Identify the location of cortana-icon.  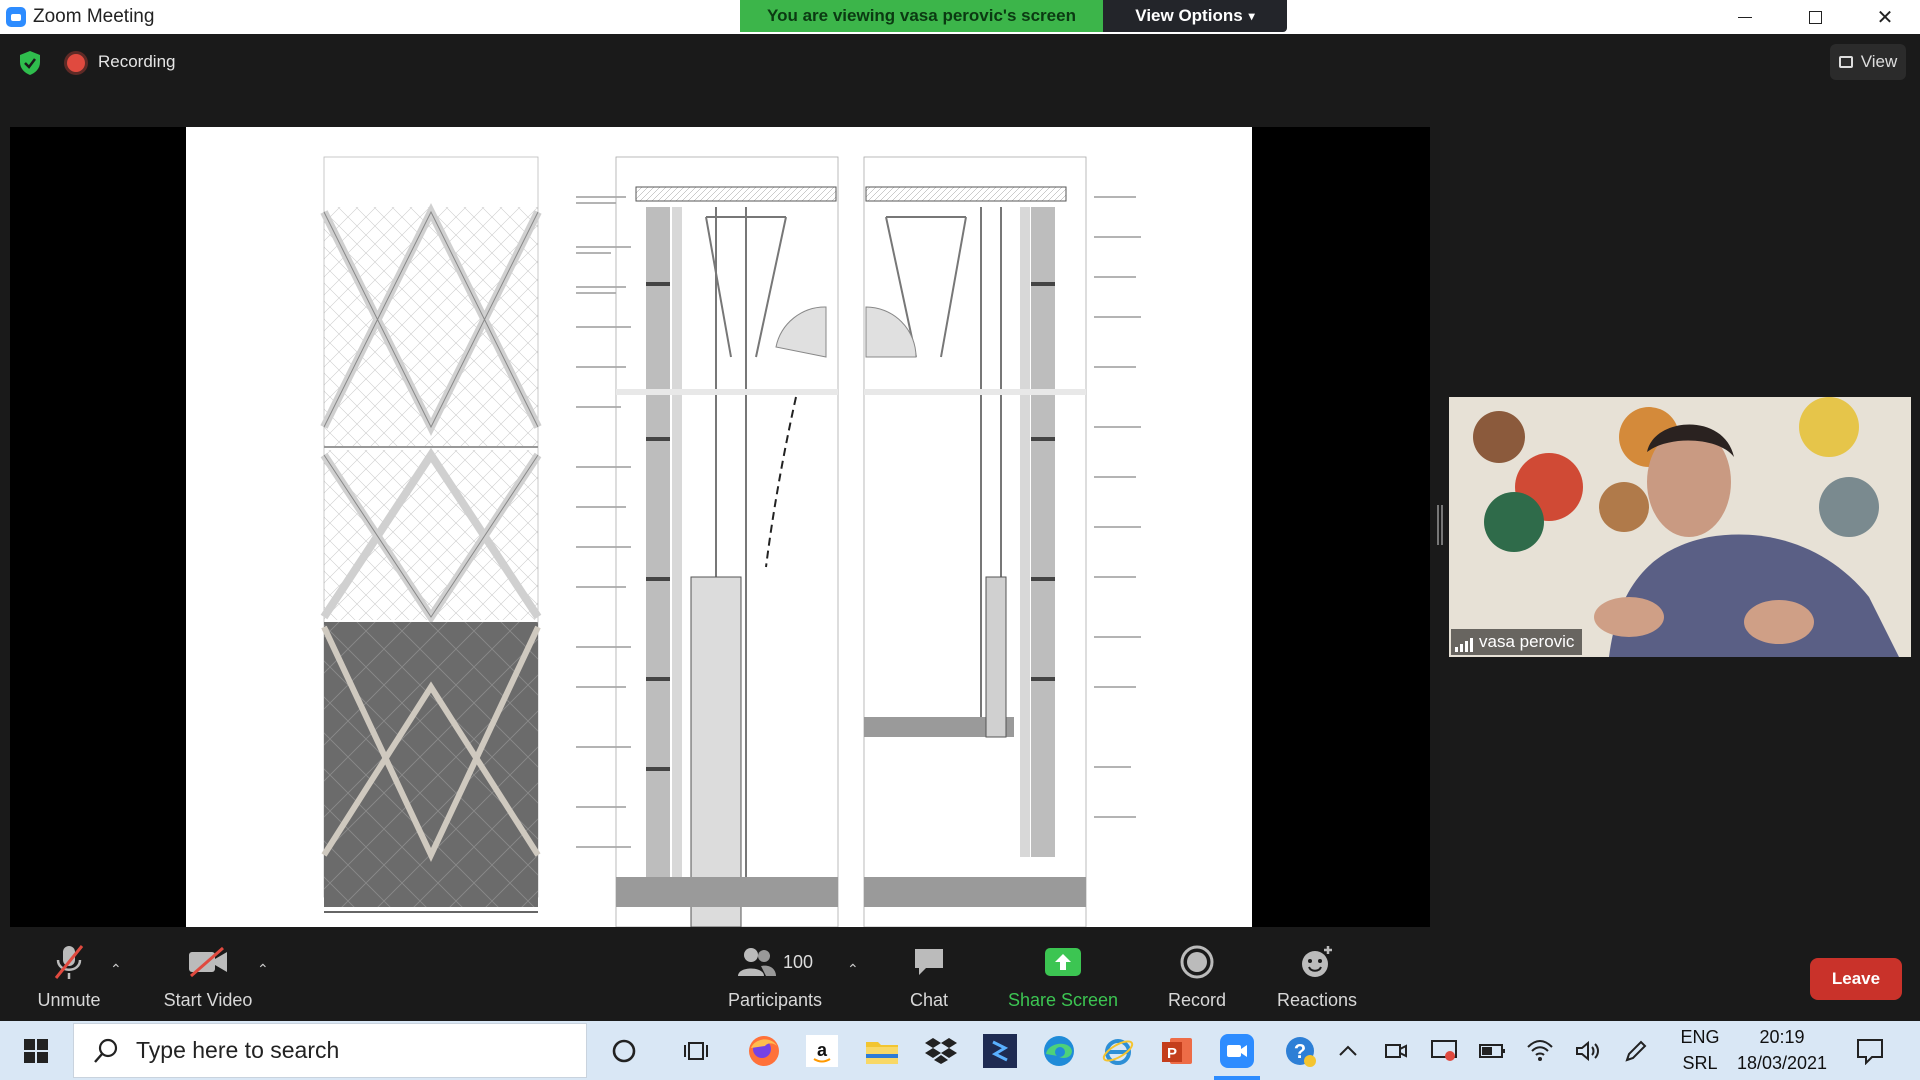
(624, 1051).